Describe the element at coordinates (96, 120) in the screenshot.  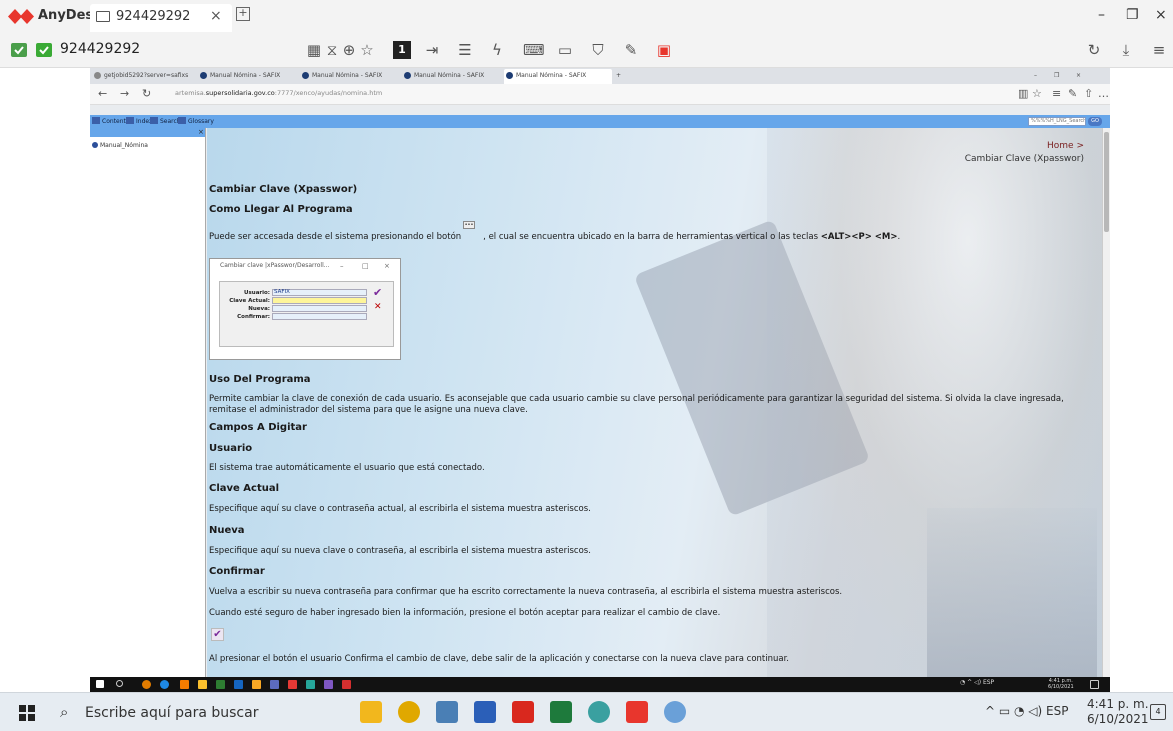
I see `book-icon` at that location.